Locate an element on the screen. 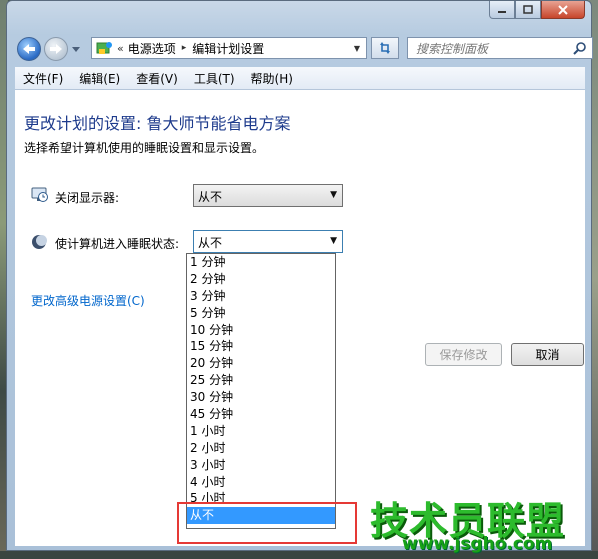  dropdown-option: 5 分钟 is located at coordinates (261, 313).